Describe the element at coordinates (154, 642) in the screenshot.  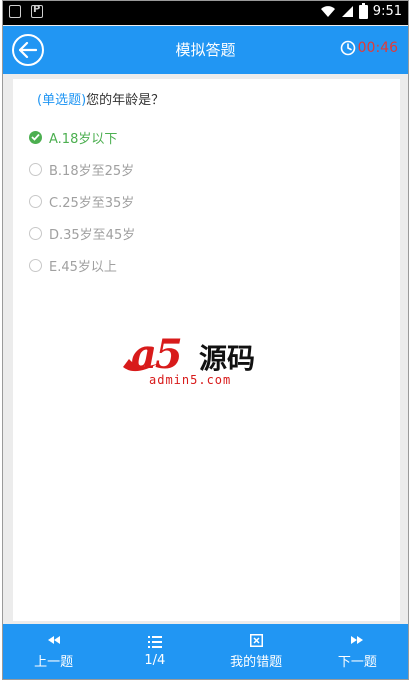
I see `list-icon` at that location.